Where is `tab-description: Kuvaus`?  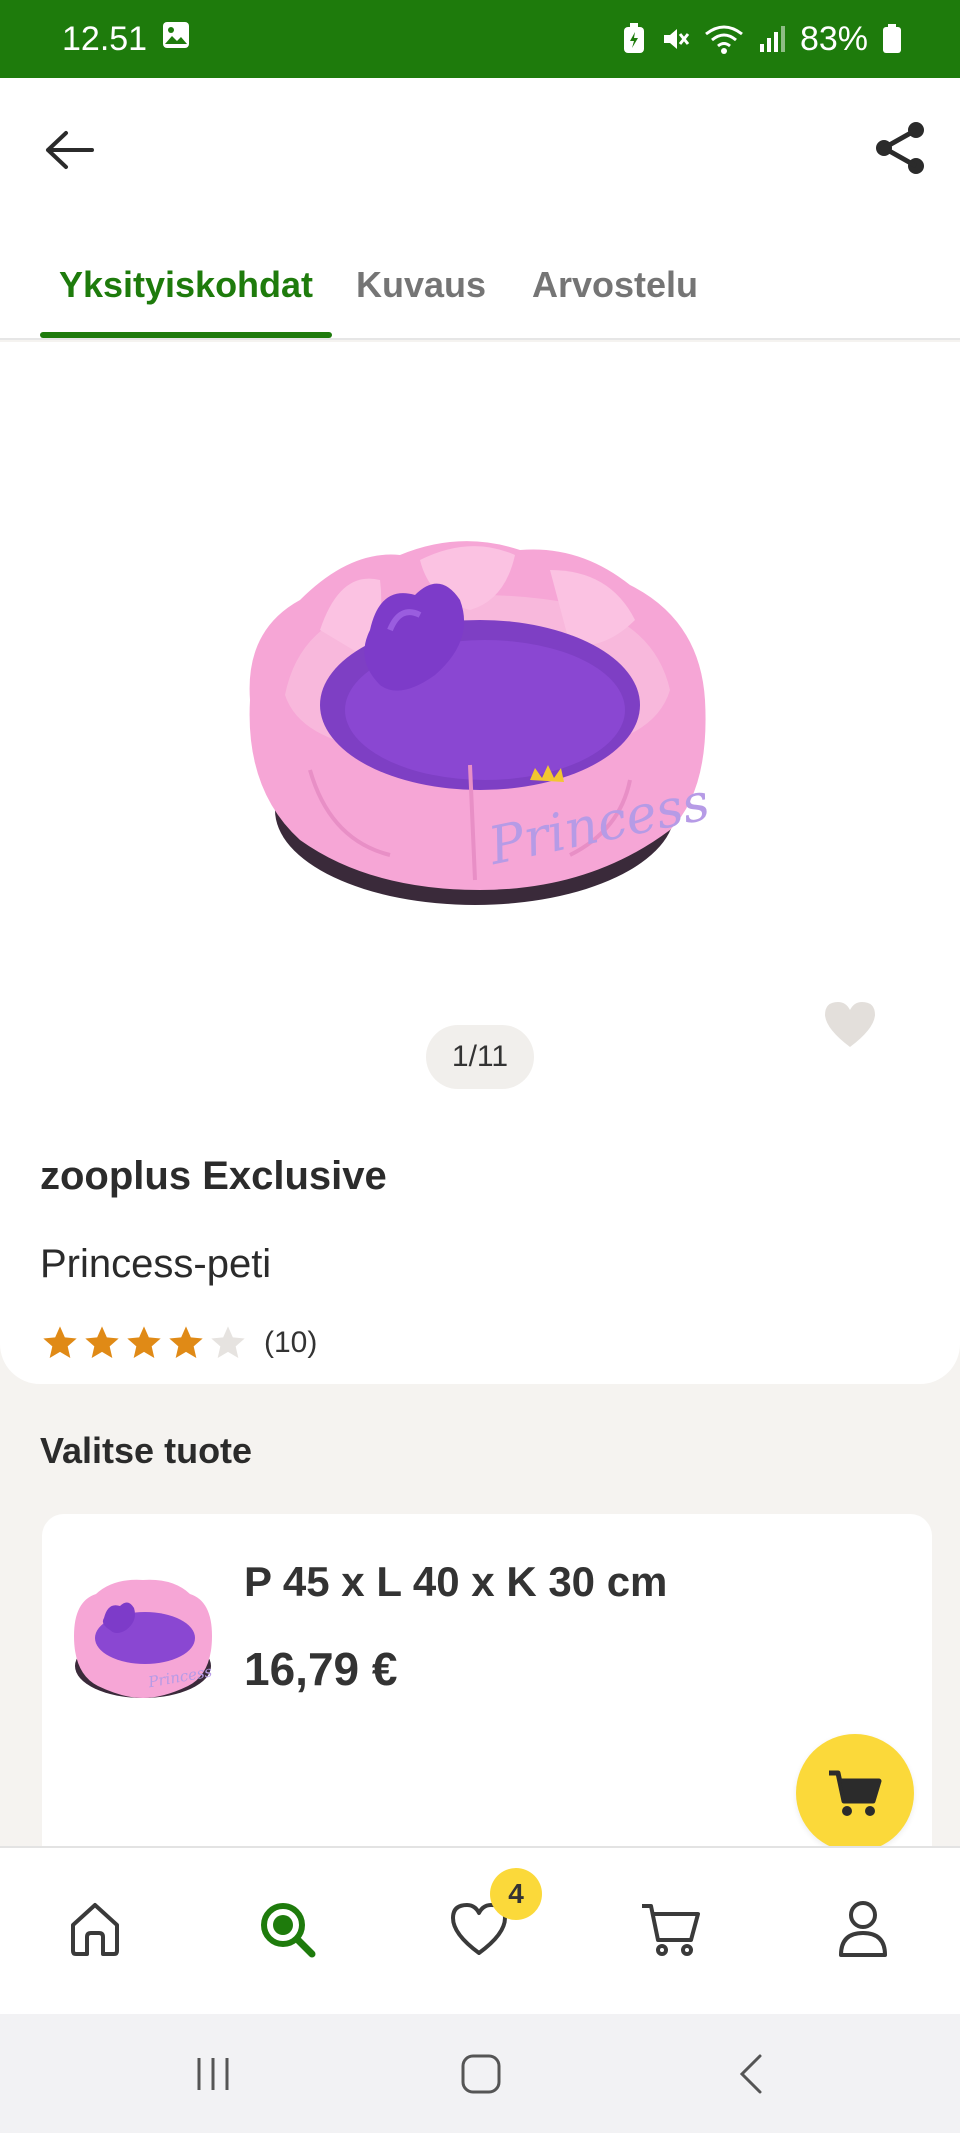 tab-description: Kuvaus is located at coordinates (421, 285).